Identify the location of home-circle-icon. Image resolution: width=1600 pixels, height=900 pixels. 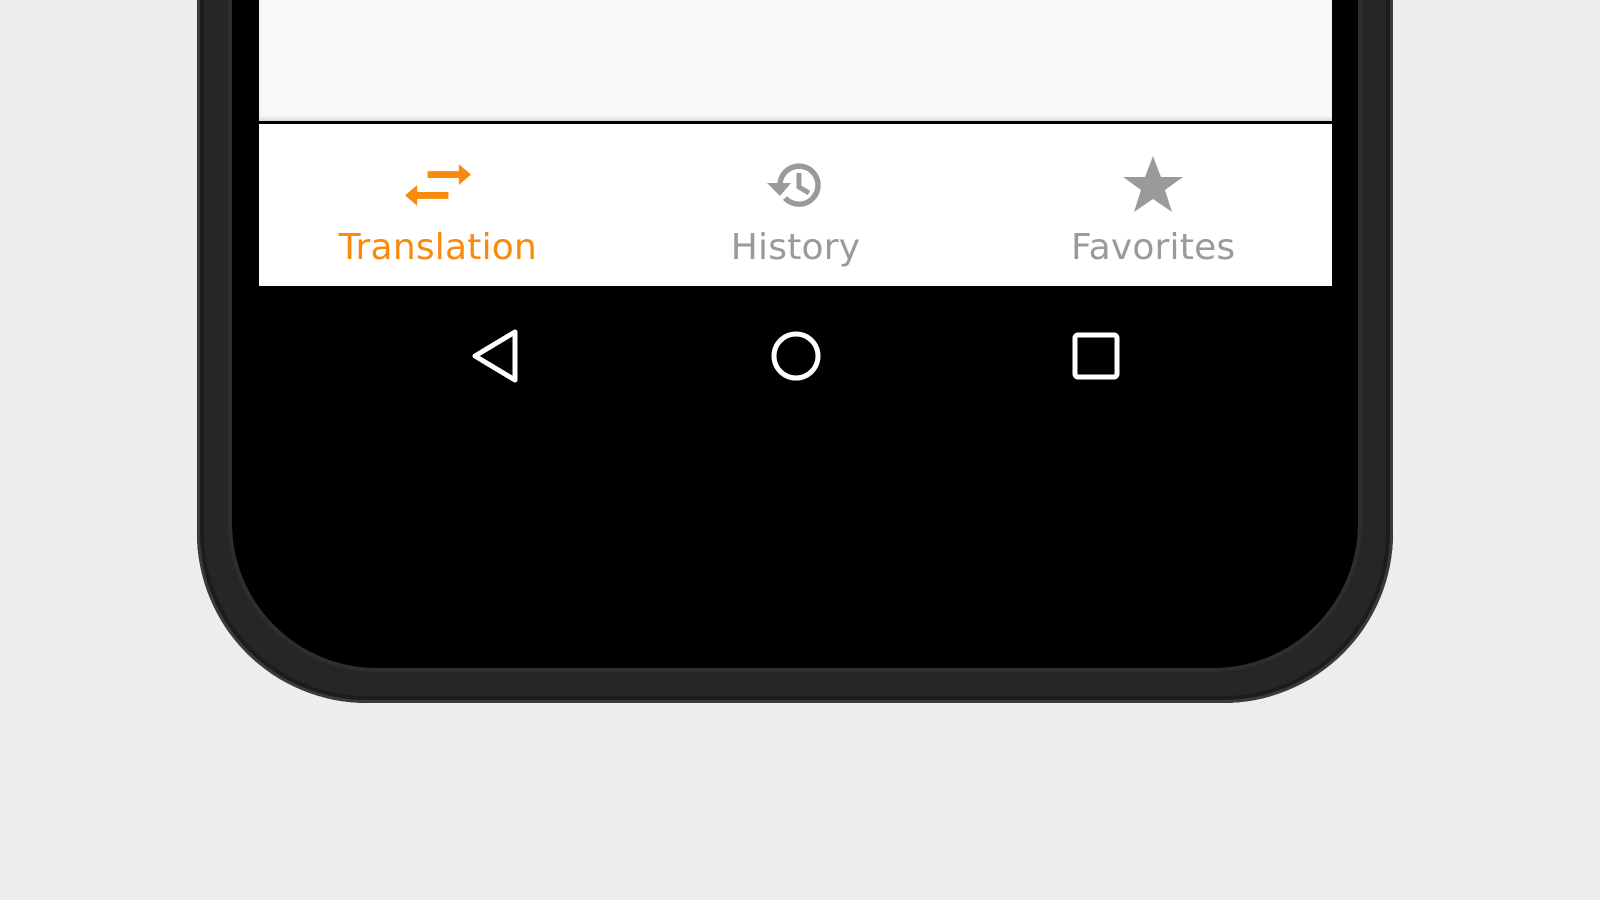
(796, 356).